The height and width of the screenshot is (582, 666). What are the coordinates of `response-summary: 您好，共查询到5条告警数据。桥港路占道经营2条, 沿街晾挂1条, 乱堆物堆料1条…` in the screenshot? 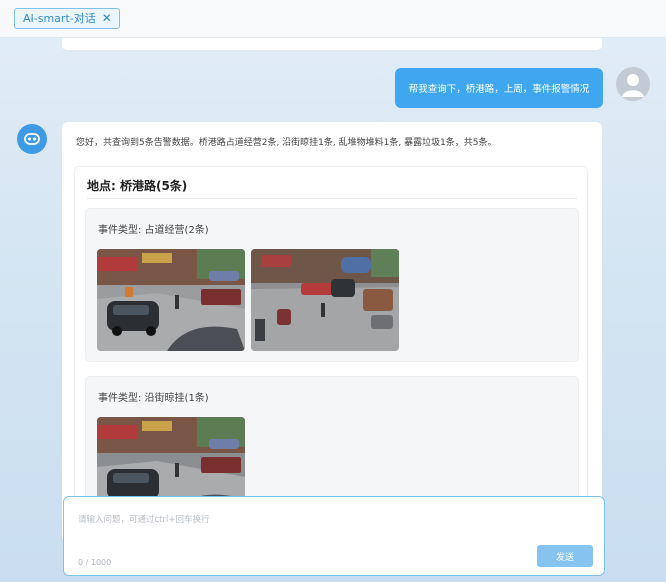 It's located at (286, 143).